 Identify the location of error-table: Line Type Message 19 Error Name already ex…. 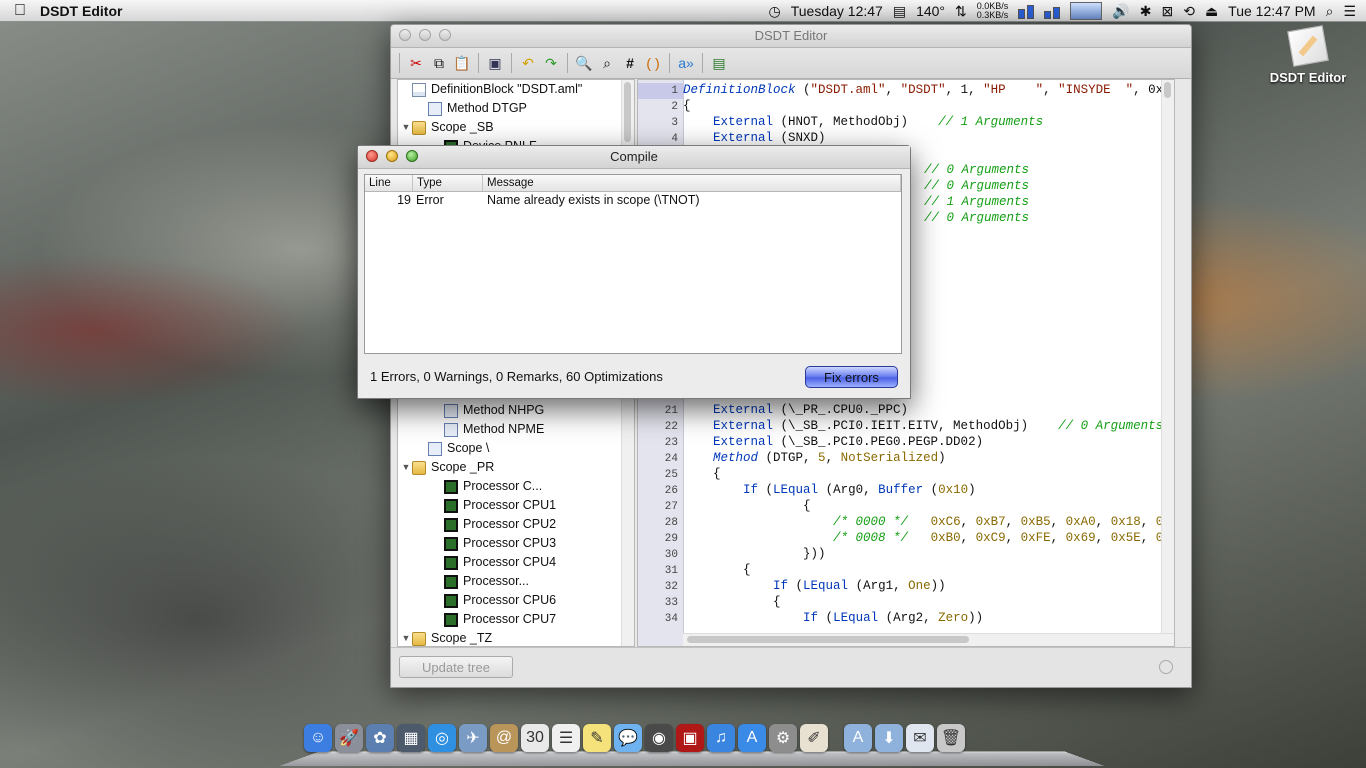
(633, 264).